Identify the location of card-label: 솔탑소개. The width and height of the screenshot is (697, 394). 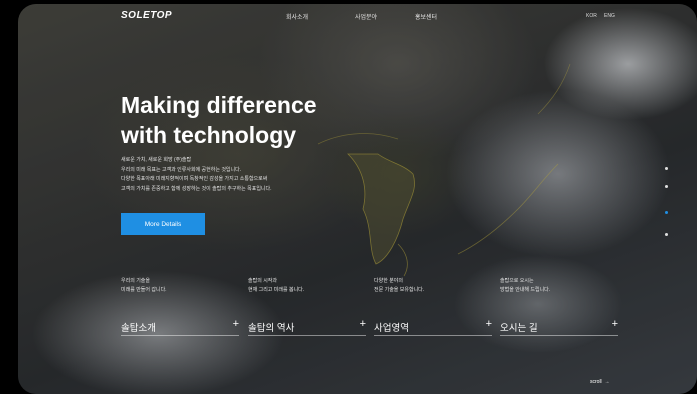
(138, 328).